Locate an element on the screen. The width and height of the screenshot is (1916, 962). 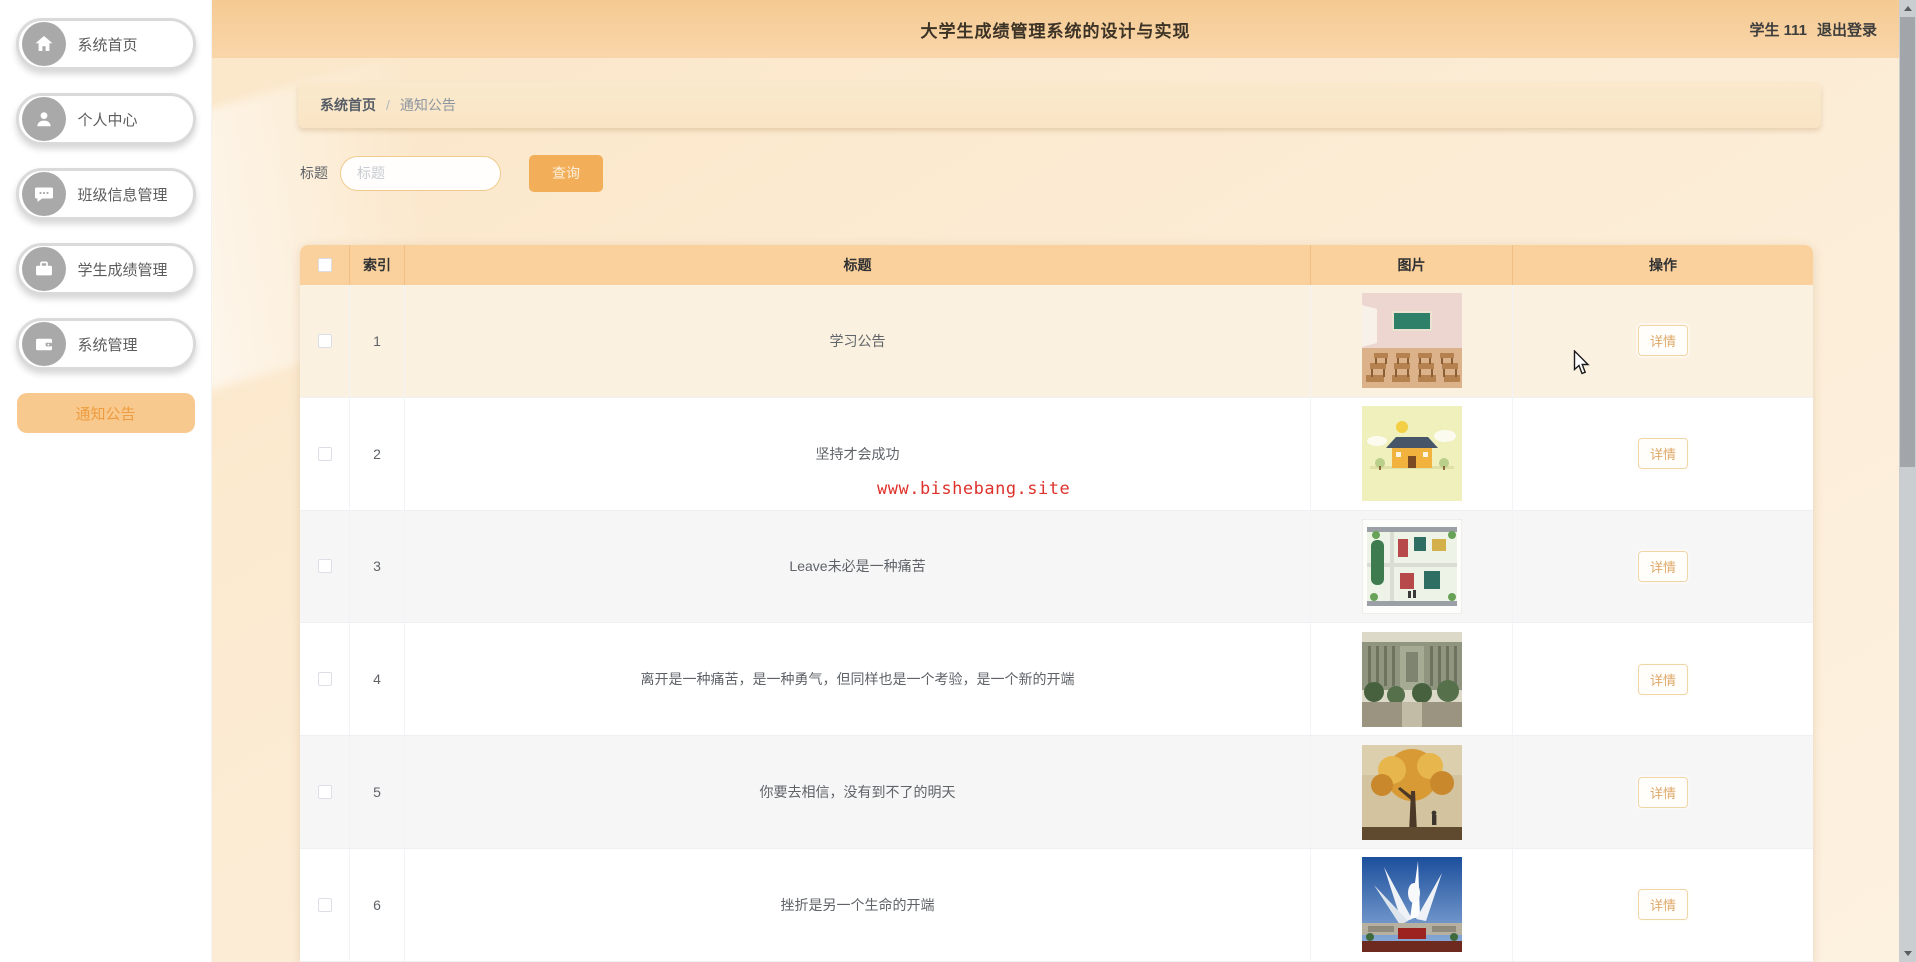
sidebar-item-label: 学生成绩管理 is located at coordinates (122, 270).